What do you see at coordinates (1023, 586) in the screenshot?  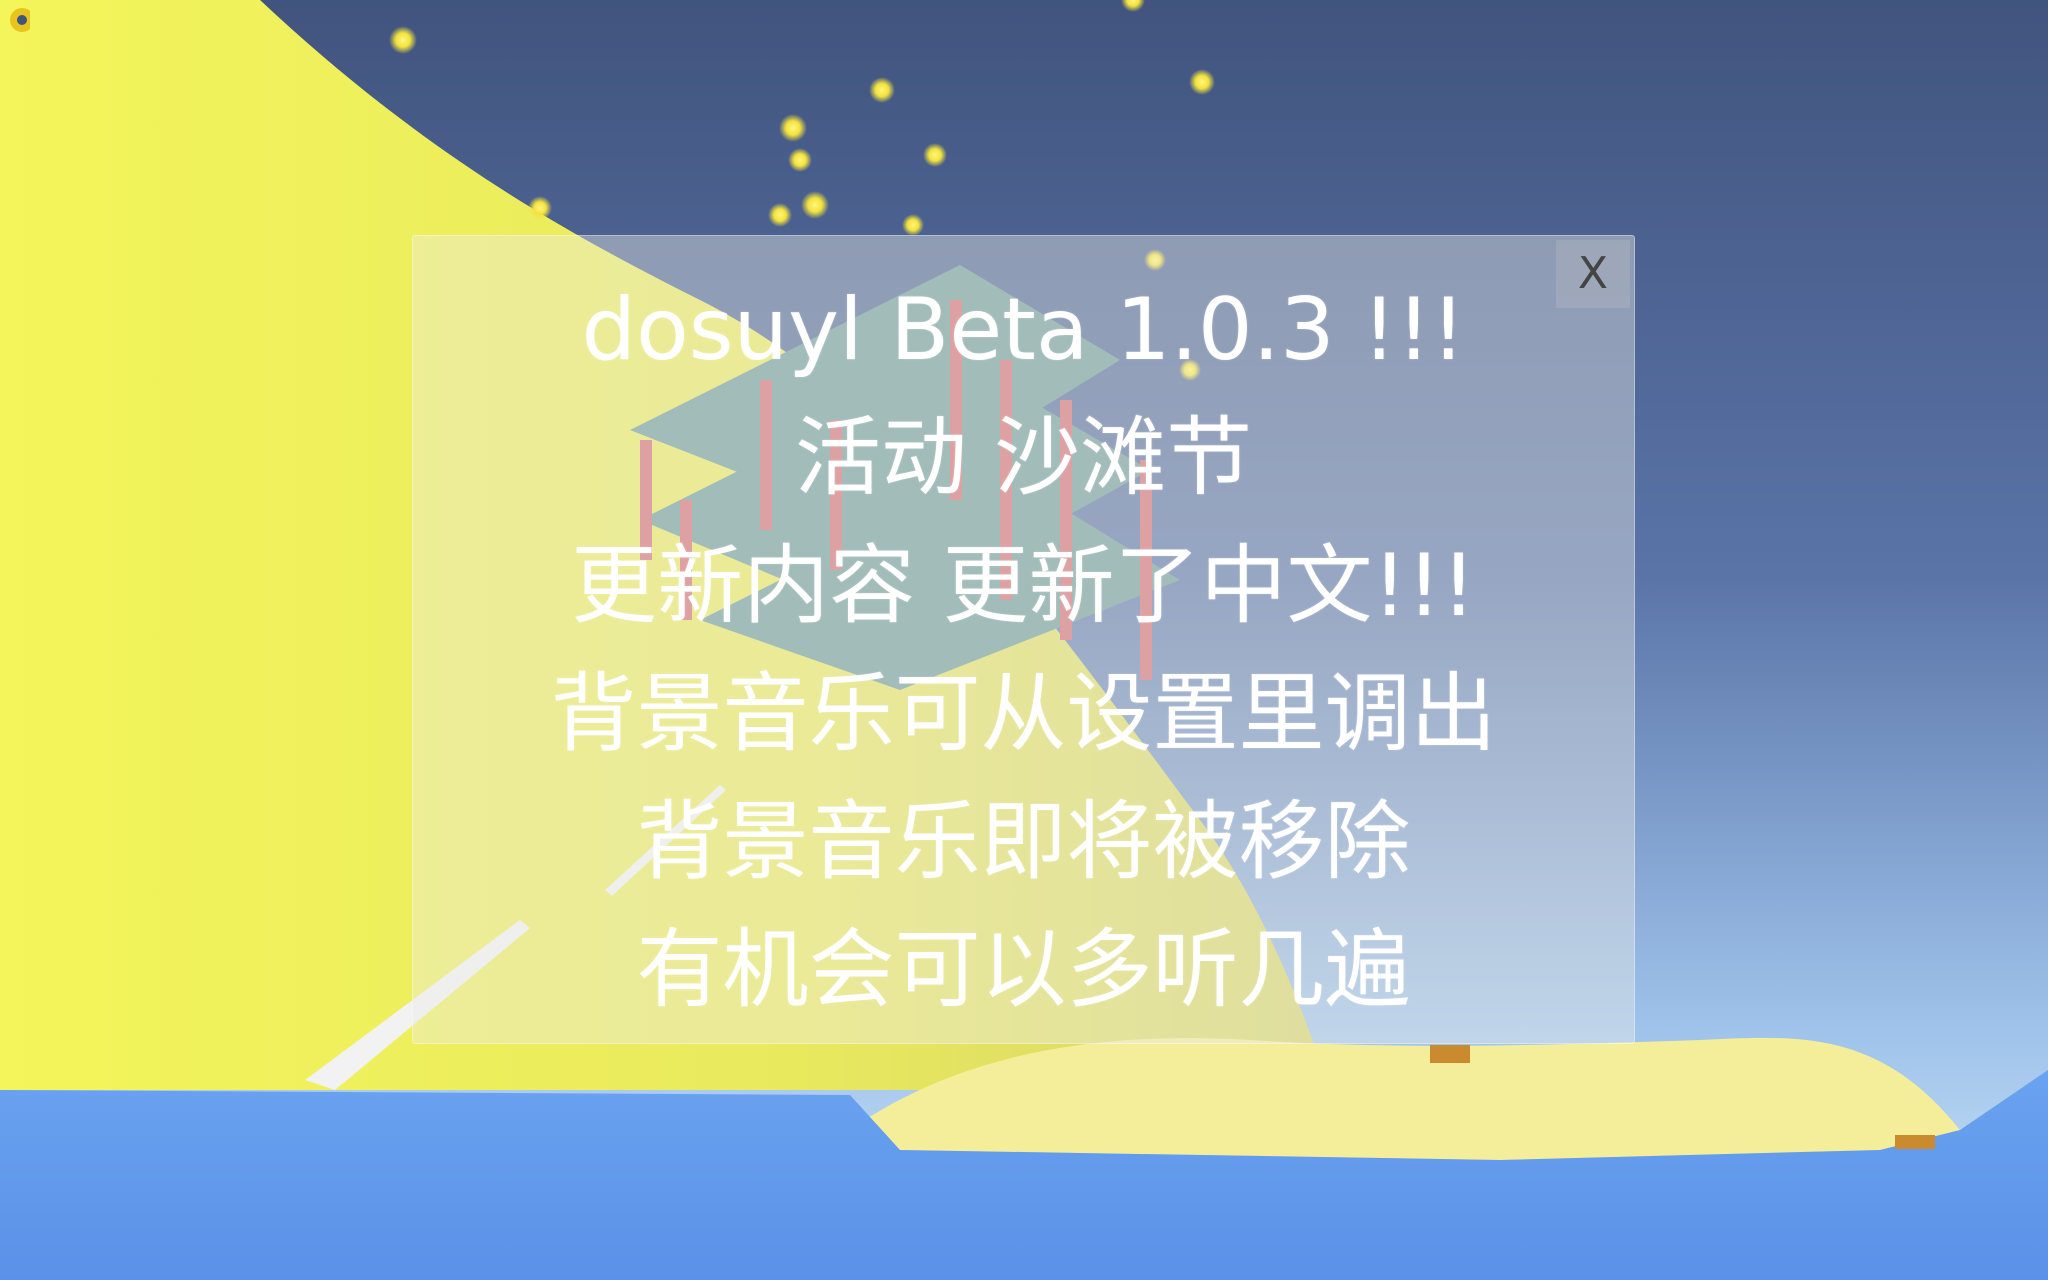 I see `notice-line-update: 更新内容 更新了中文!!!` at bounding box center [1023, 586].